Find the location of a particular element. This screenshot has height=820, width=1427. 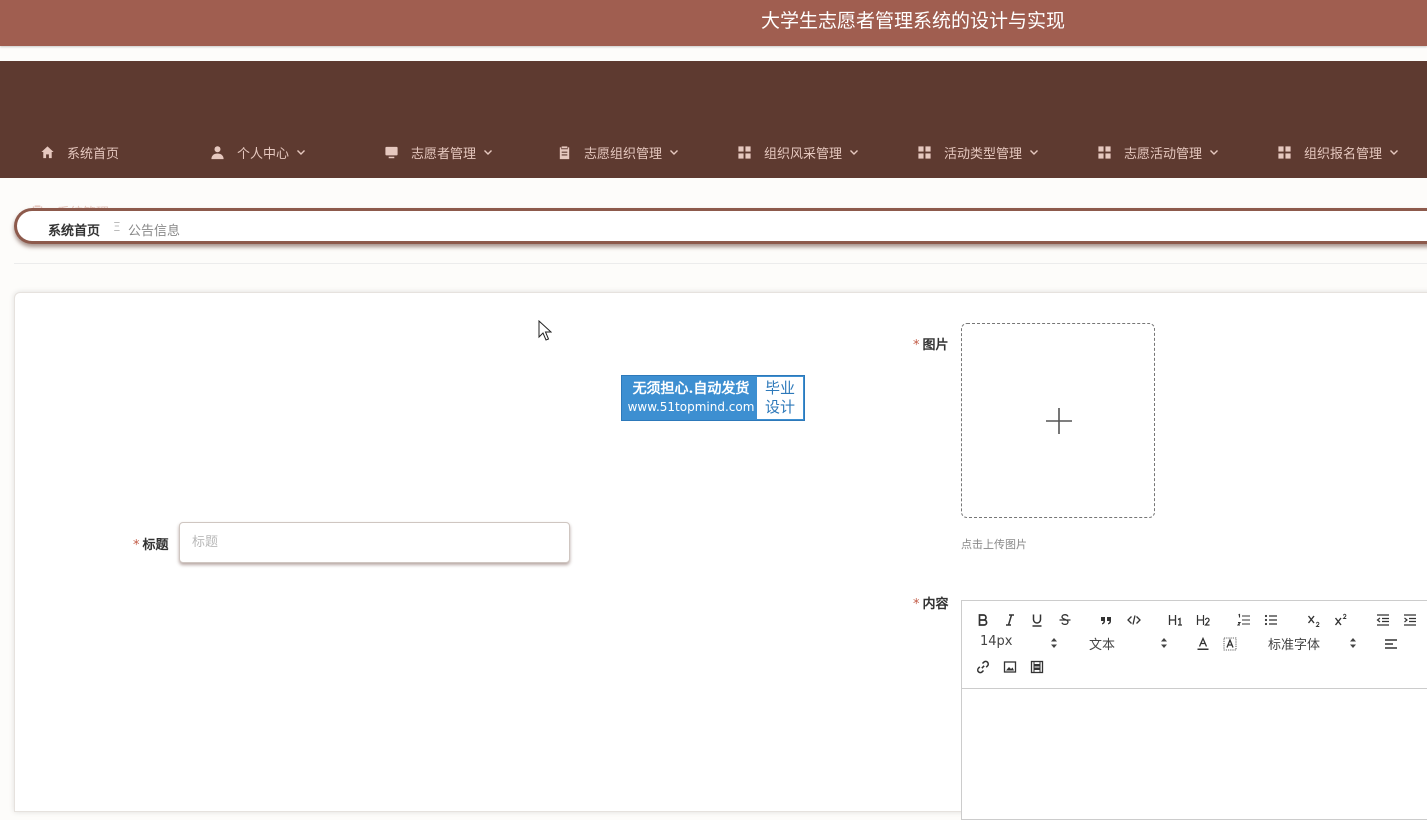

link-icon is located at coordinates (983, 667).